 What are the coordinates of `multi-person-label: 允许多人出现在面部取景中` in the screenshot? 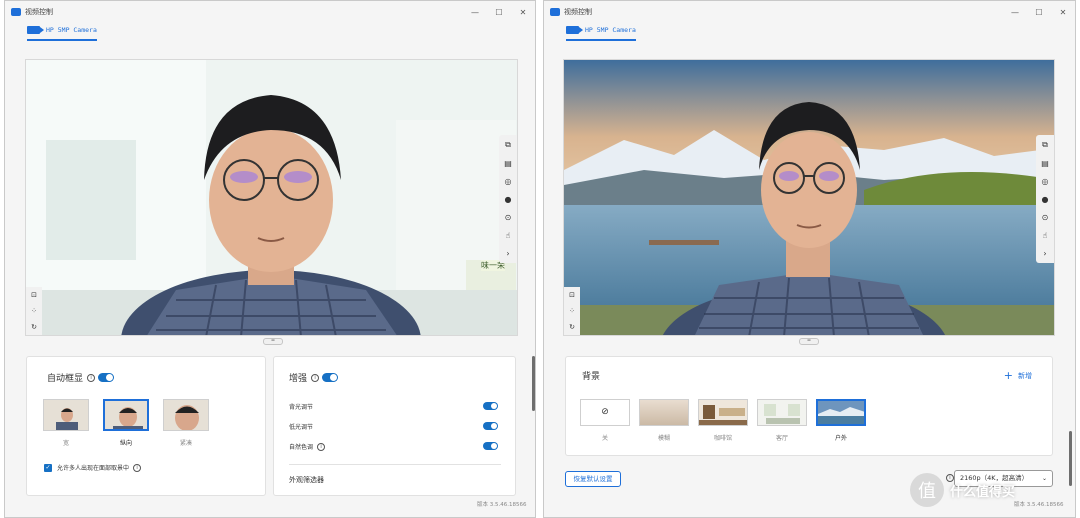 It's located at (93, 468).